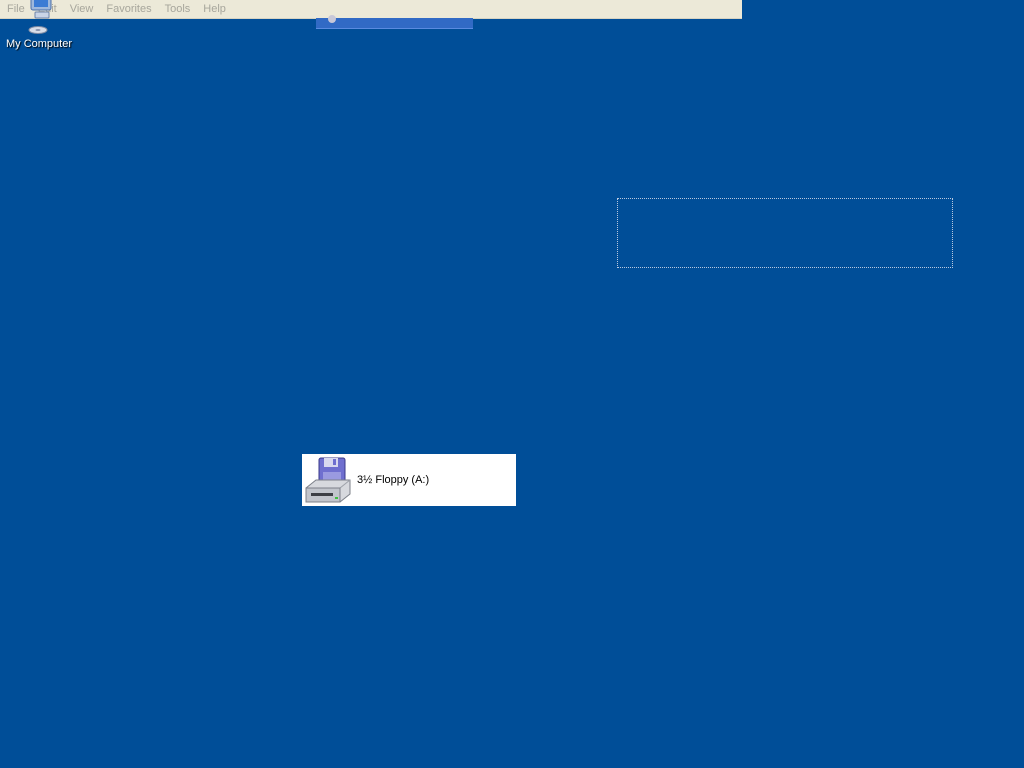 Image resolution: width=1024 pixels, height=768 pixels. I want to click on menu-bar: File Edit View Favorites Tools Help, so click(371, 9).